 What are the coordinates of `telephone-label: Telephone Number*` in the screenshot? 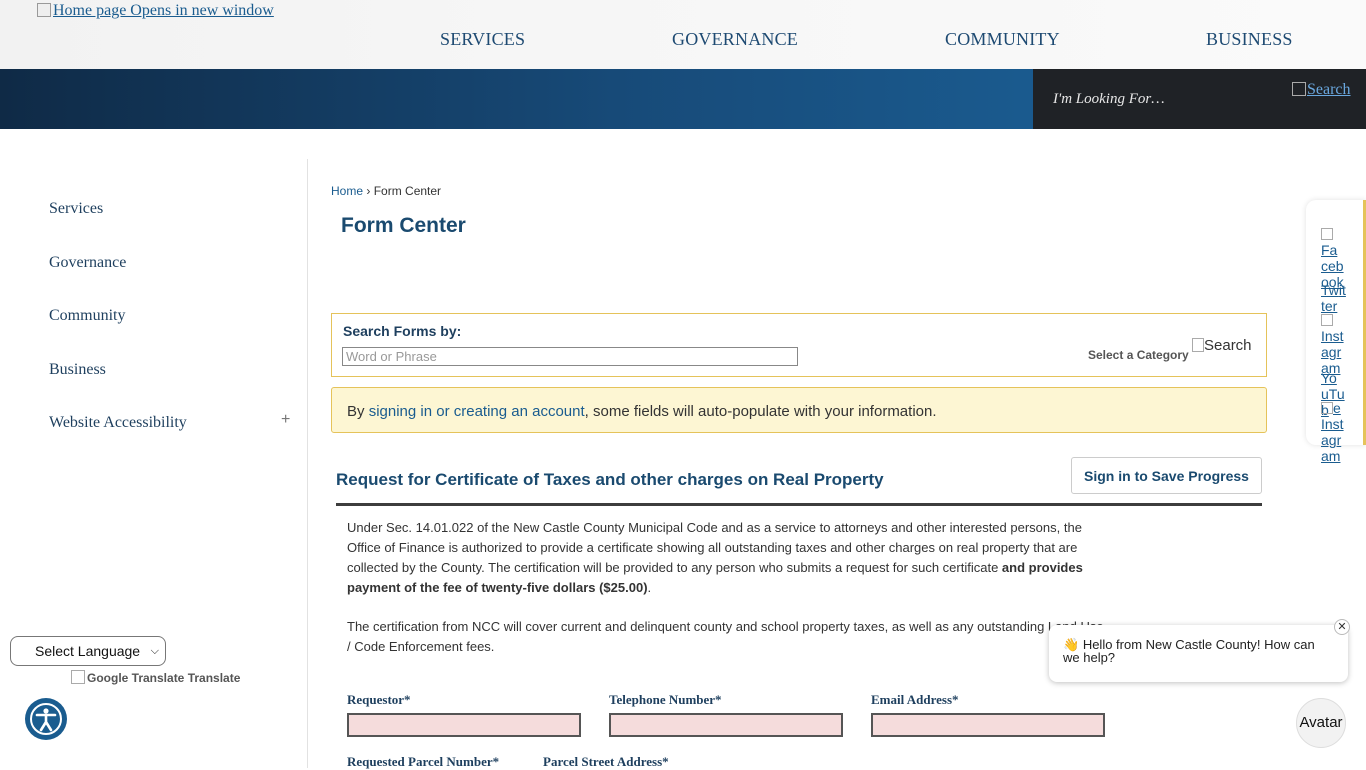 It's located at (665, 699).